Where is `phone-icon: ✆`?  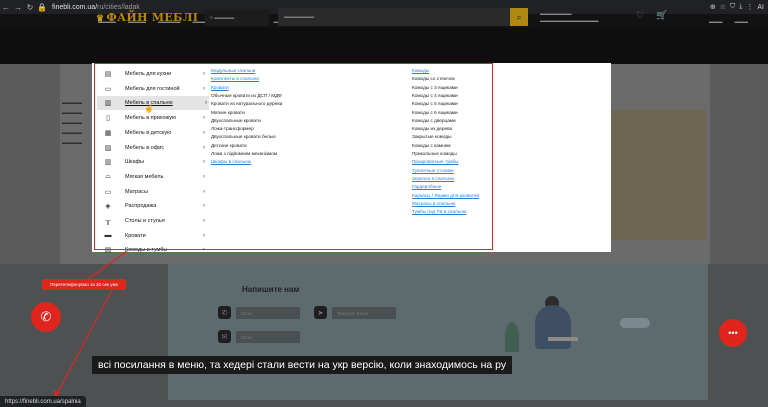
phone-icon: ✆ is located at coordinates (46, 316).